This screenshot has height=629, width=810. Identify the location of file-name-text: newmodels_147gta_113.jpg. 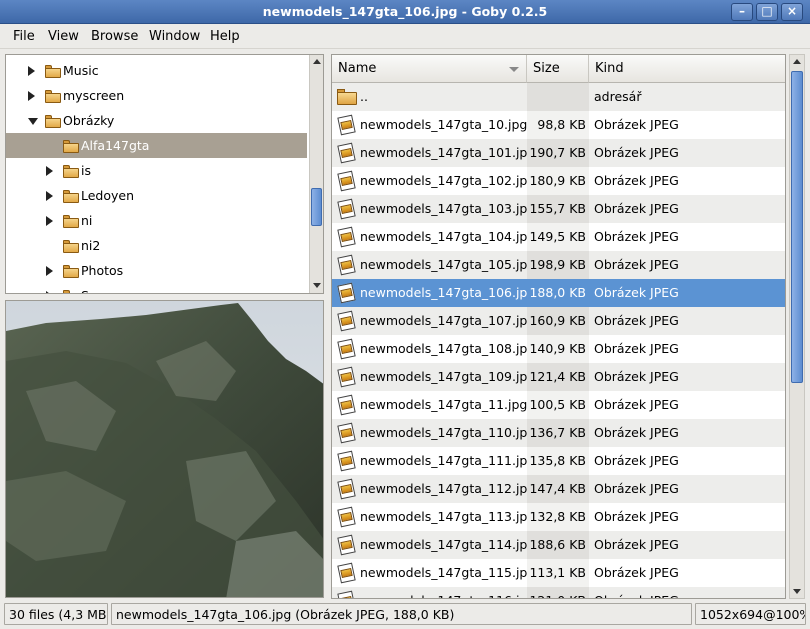
(443, 516).